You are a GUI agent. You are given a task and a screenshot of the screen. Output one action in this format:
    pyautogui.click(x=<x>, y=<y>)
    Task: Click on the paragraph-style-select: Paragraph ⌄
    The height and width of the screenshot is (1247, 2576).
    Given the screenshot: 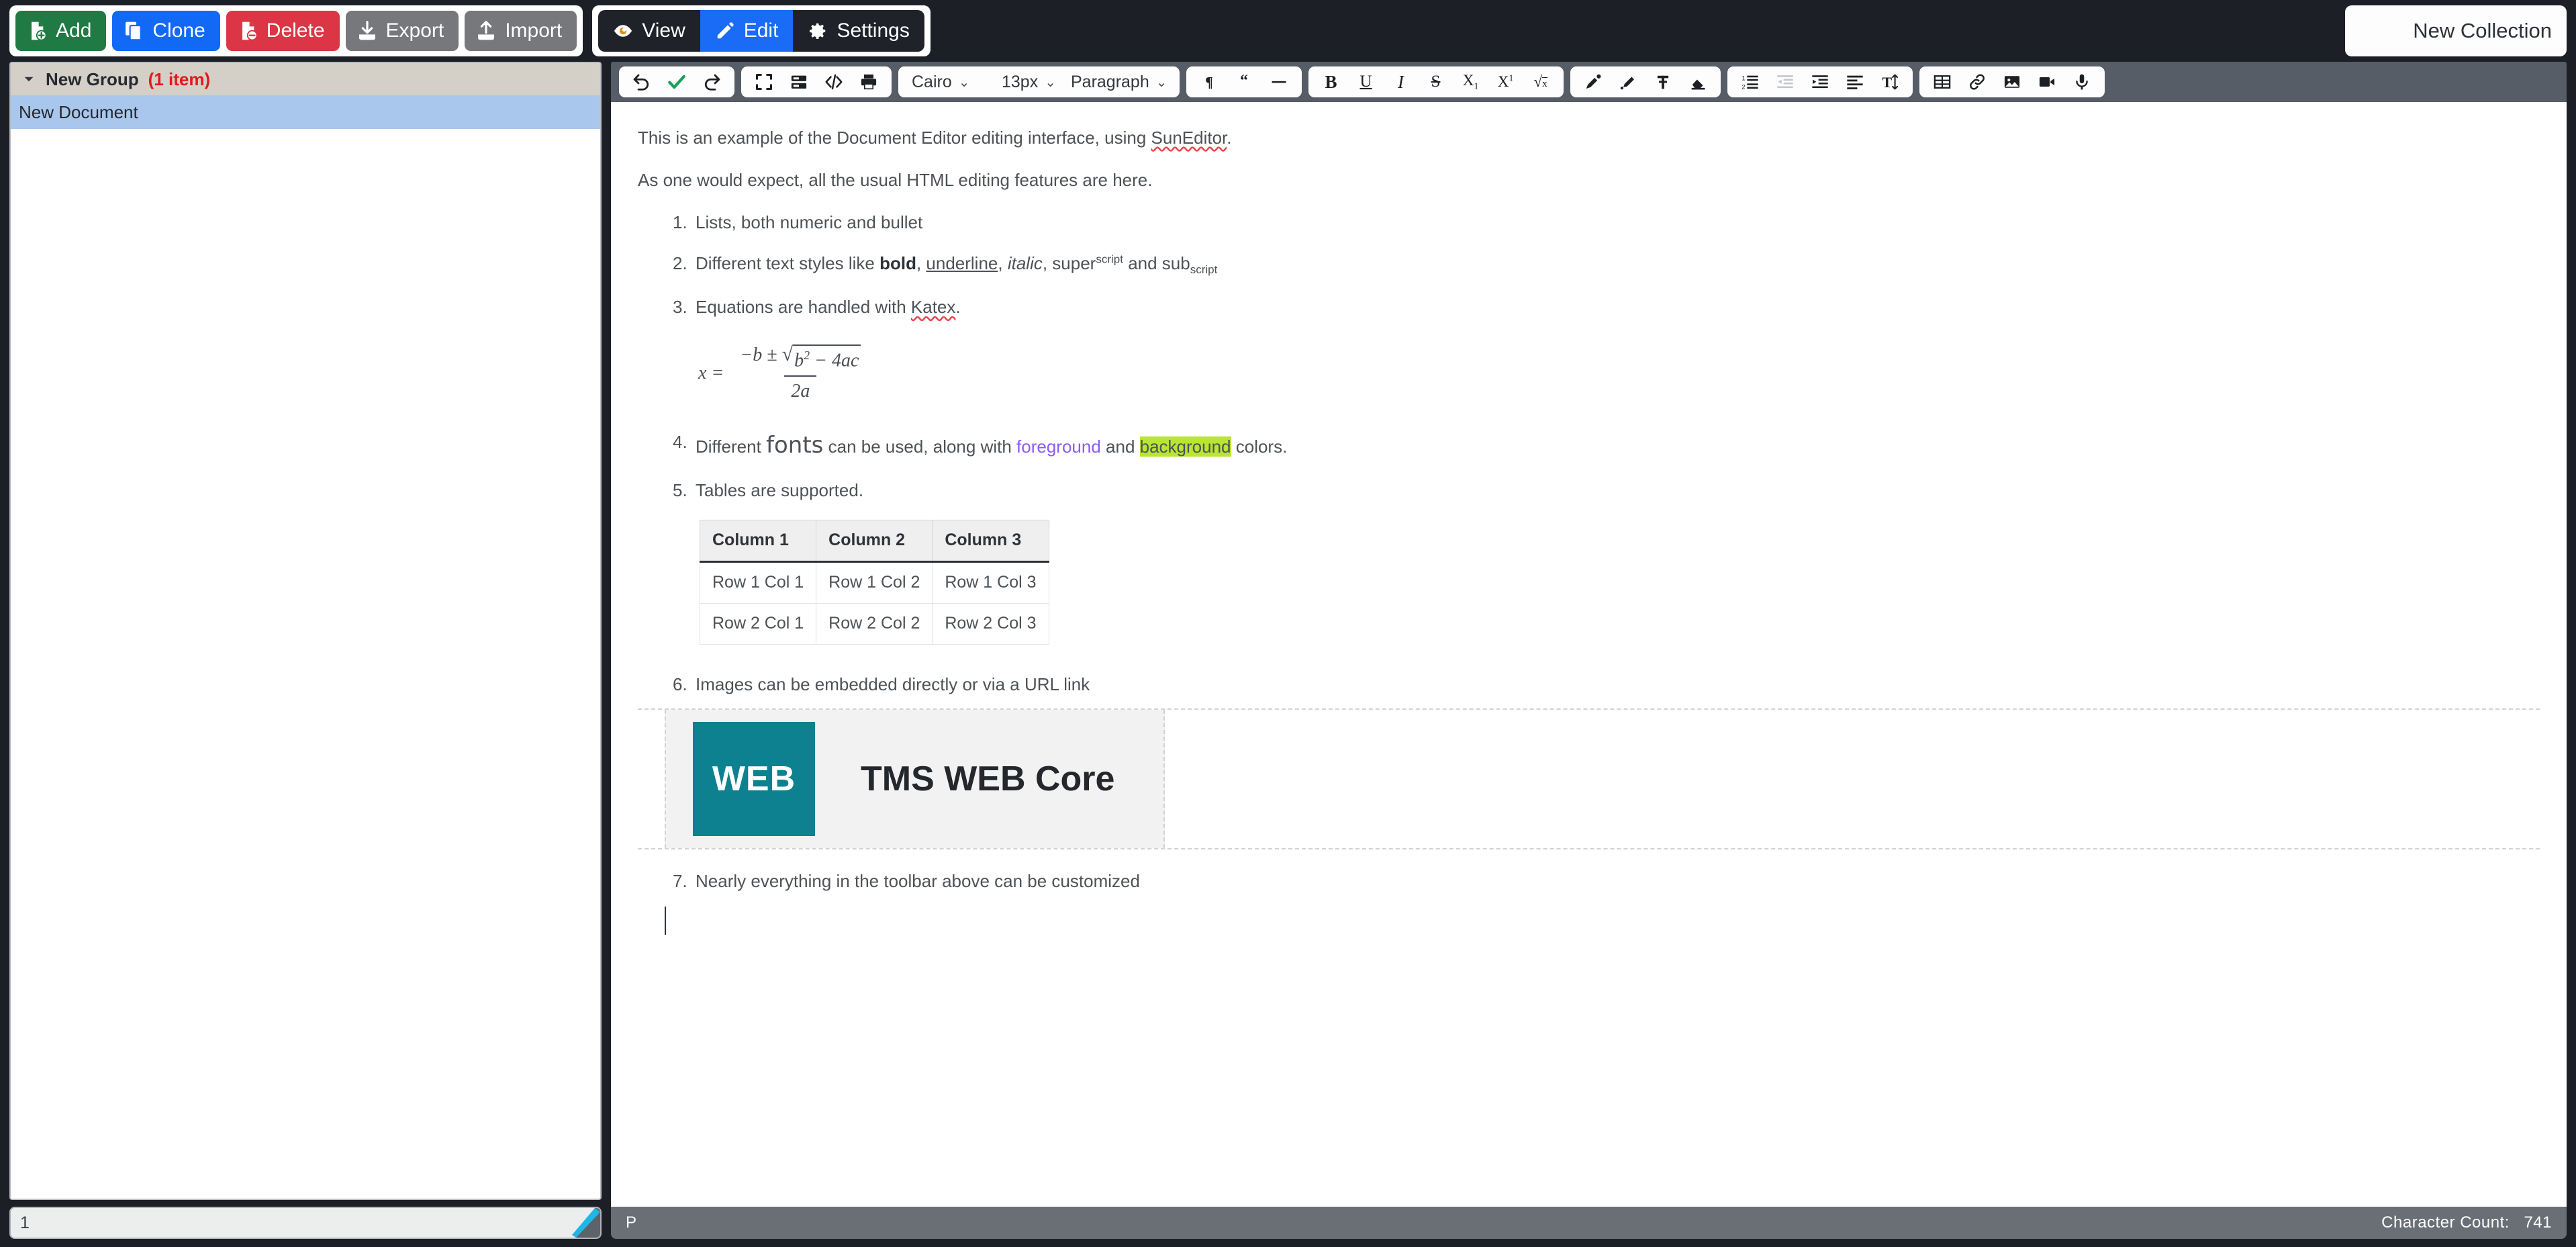 What is the action you would take?
    pyautogui.click(x=1118, y=82)
    